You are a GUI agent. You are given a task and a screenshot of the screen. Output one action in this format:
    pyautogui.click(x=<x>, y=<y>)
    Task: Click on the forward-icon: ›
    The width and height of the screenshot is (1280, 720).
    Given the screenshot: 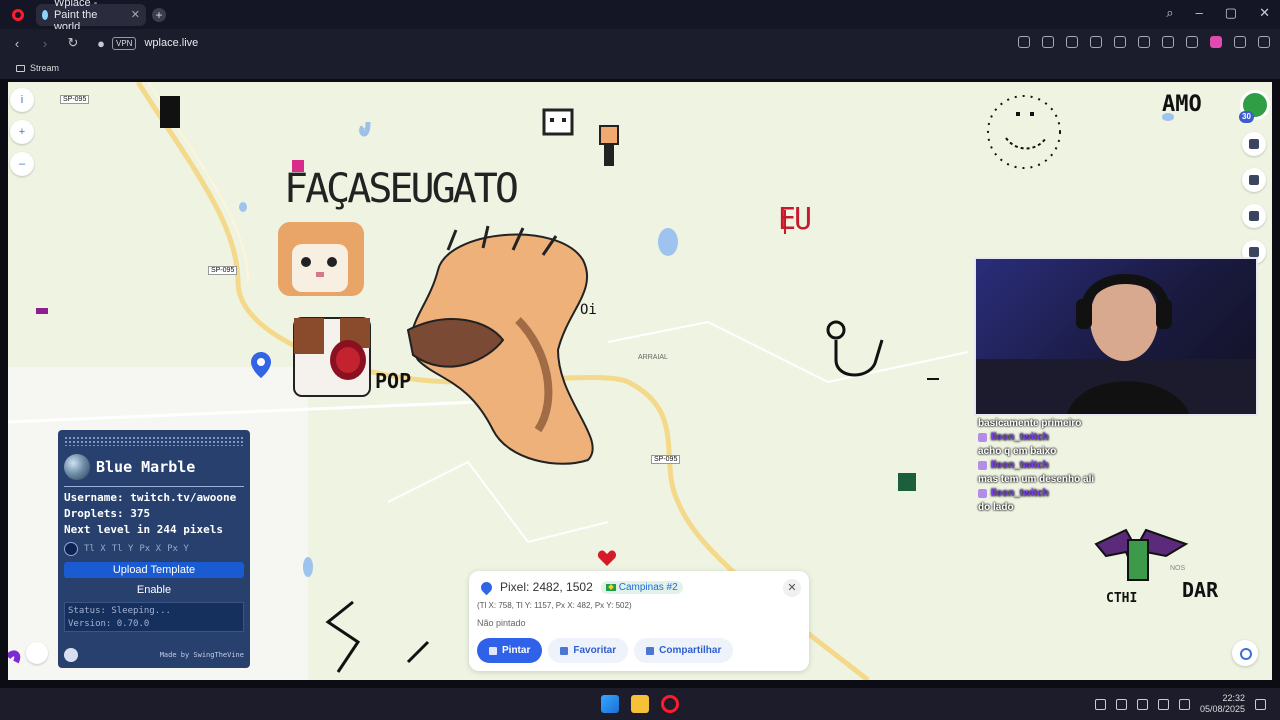 What is the action you would take?
    pyautogui.click(x=45, y=43)
    